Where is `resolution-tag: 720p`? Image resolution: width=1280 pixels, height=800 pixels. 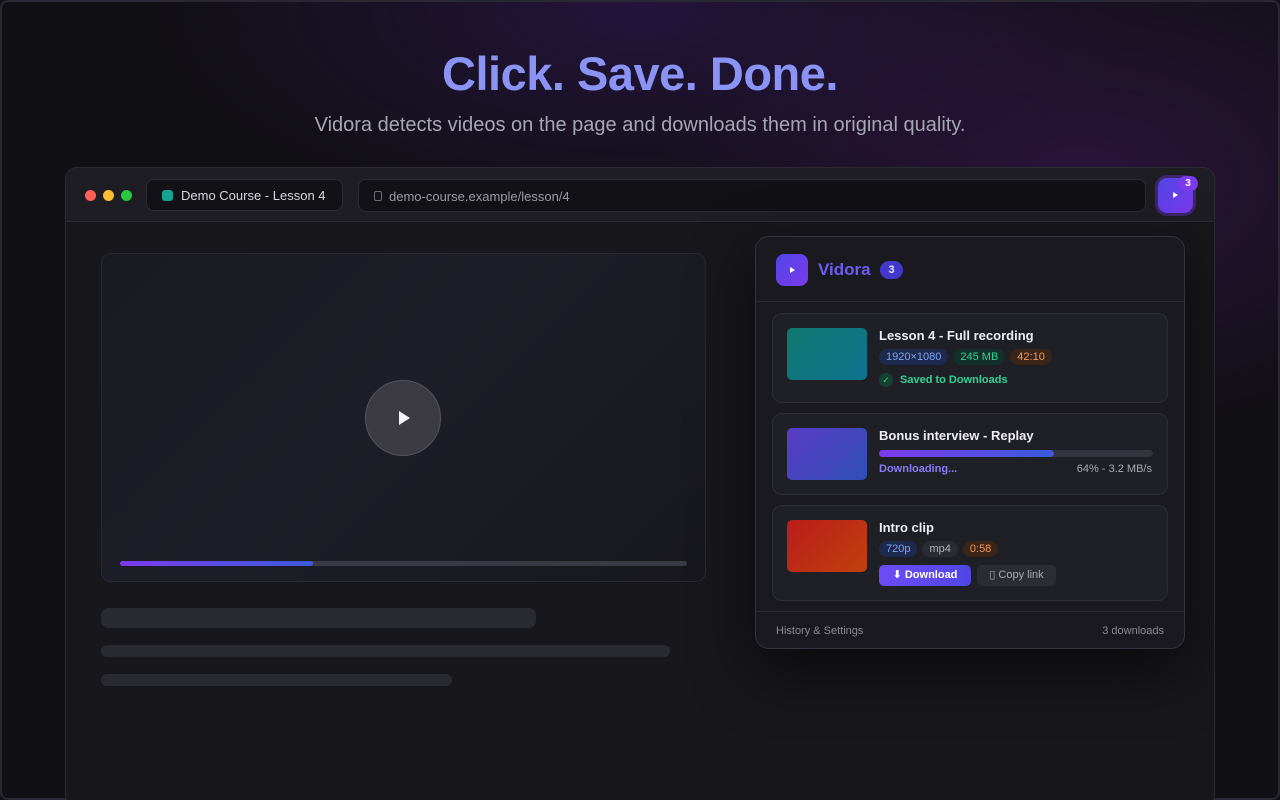
resolution-tag: 720p is located at coordinates (898, 549).